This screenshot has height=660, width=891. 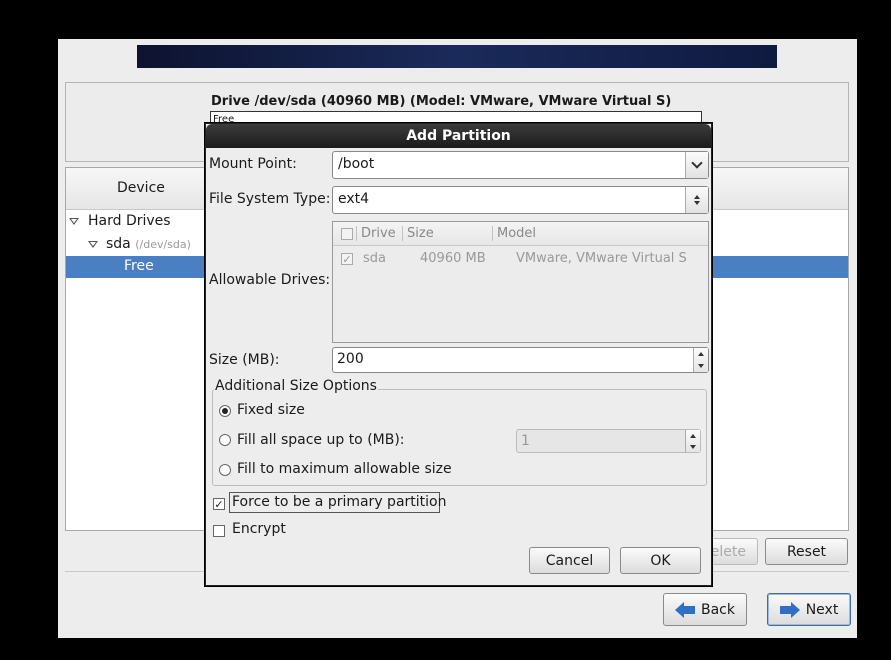 What do you see at coordinates (525, 441) in the screenshot?
I see `fill-upto-value: 1` at bounding box center [525, 441].